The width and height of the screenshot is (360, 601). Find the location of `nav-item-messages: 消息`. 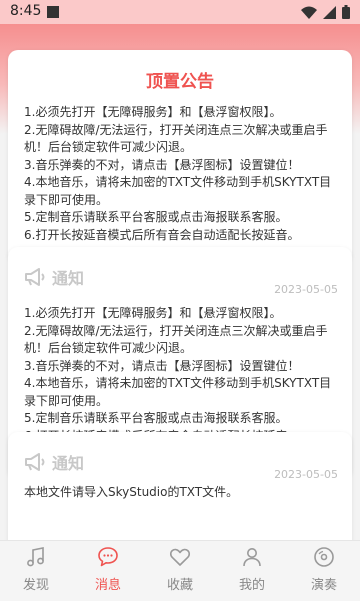

nav-item-messages: 消息 is located at coordinates (108, 571).